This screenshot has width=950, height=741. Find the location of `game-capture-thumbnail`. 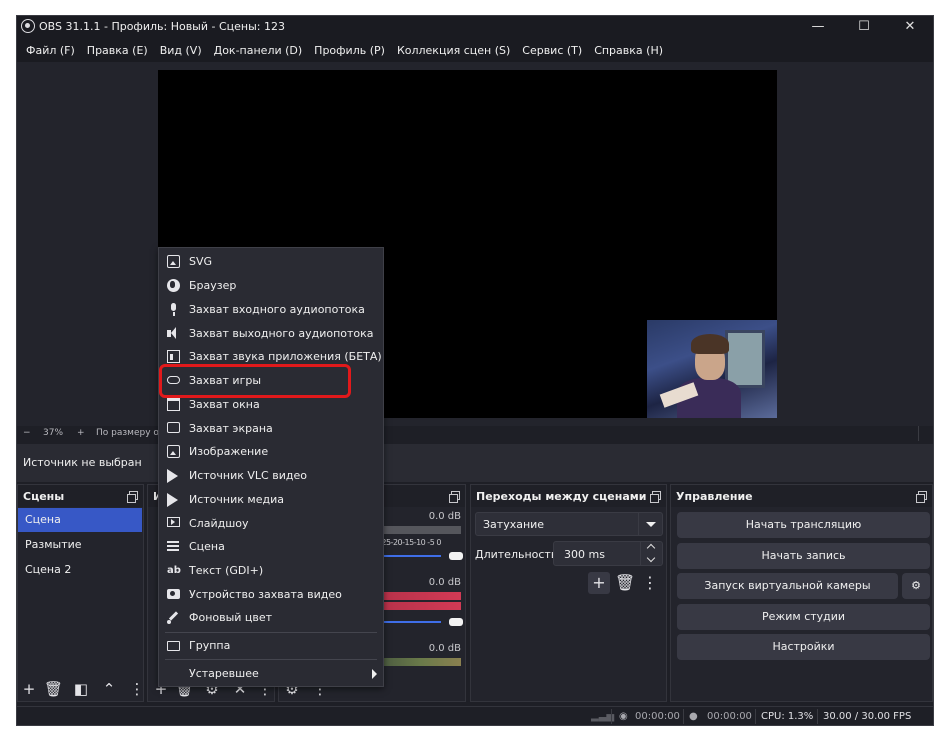

game-capture-thumbnail is located at coordinates (712, 369).